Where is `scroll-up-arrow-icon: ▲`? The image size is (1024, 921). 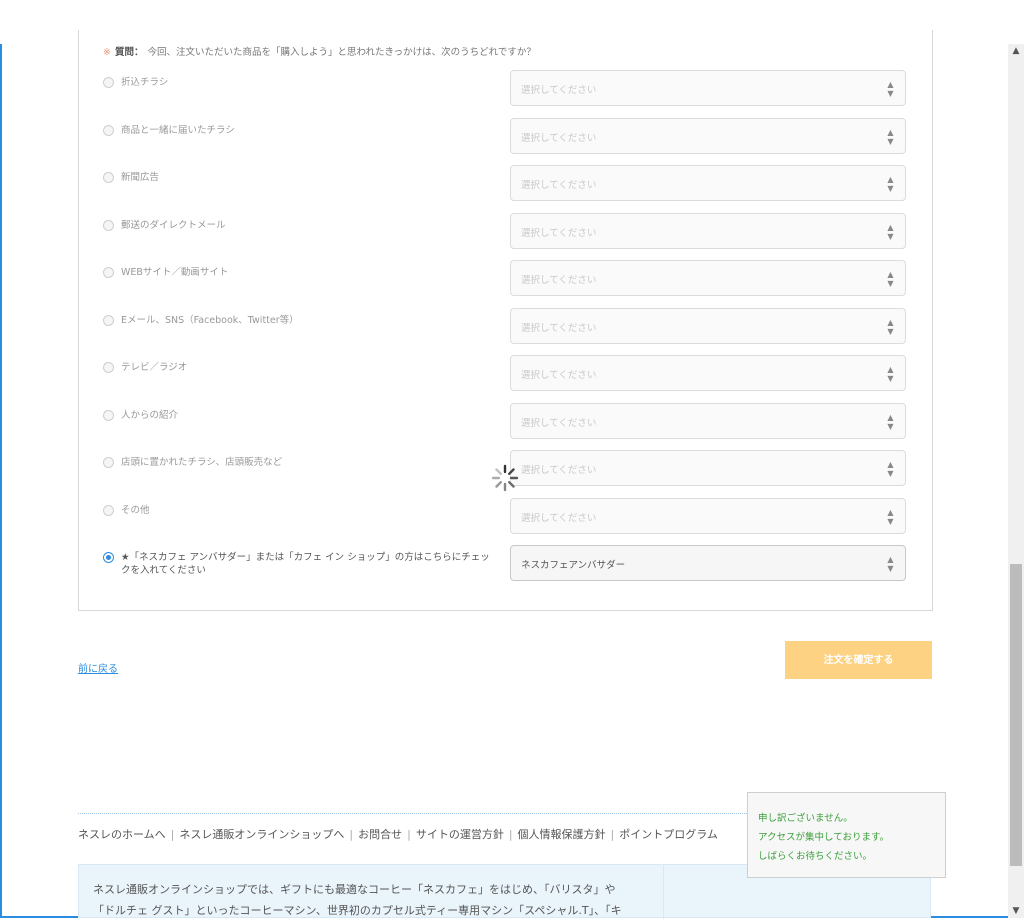 scroll-up-arrow-icon: ▲ is located at coordinates (1016, 51).